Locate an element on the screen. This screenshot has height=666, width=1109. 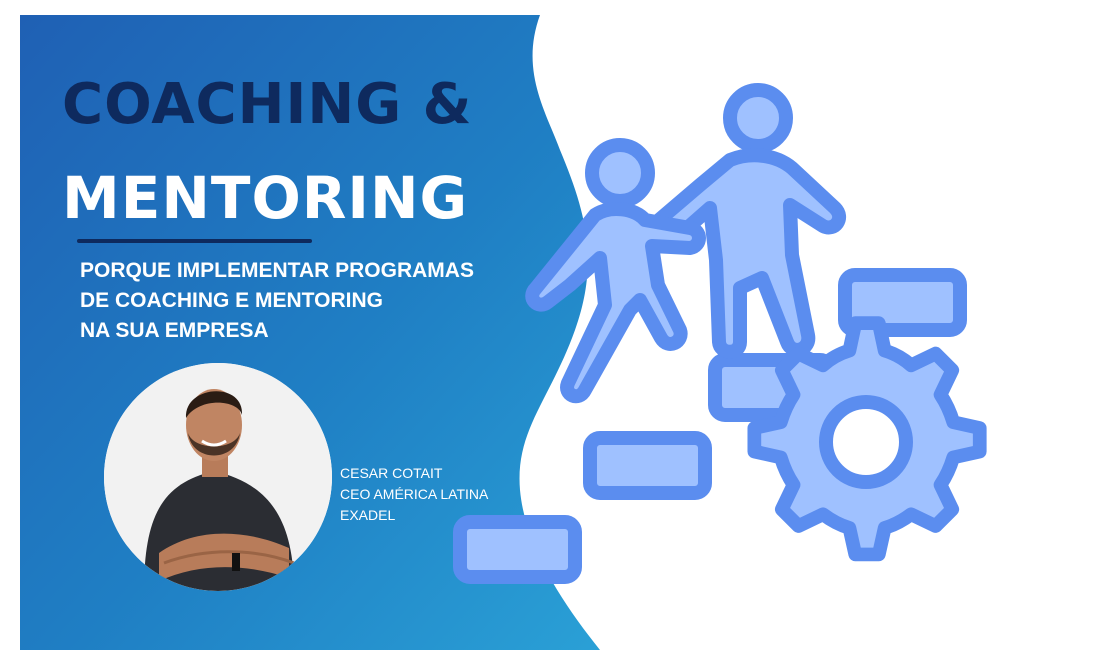
subtitle-line-3: NA SUA EMPRESA is located at coordinates (174, 330).